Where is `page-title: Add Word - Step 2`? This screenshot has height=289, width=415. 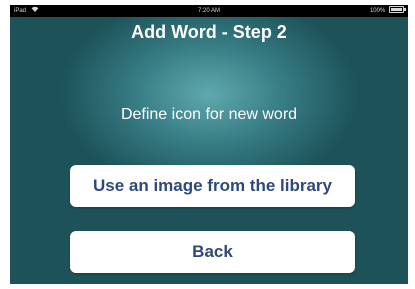 page-title: Add Word - Step 2 is located at coordinates (209, 32).